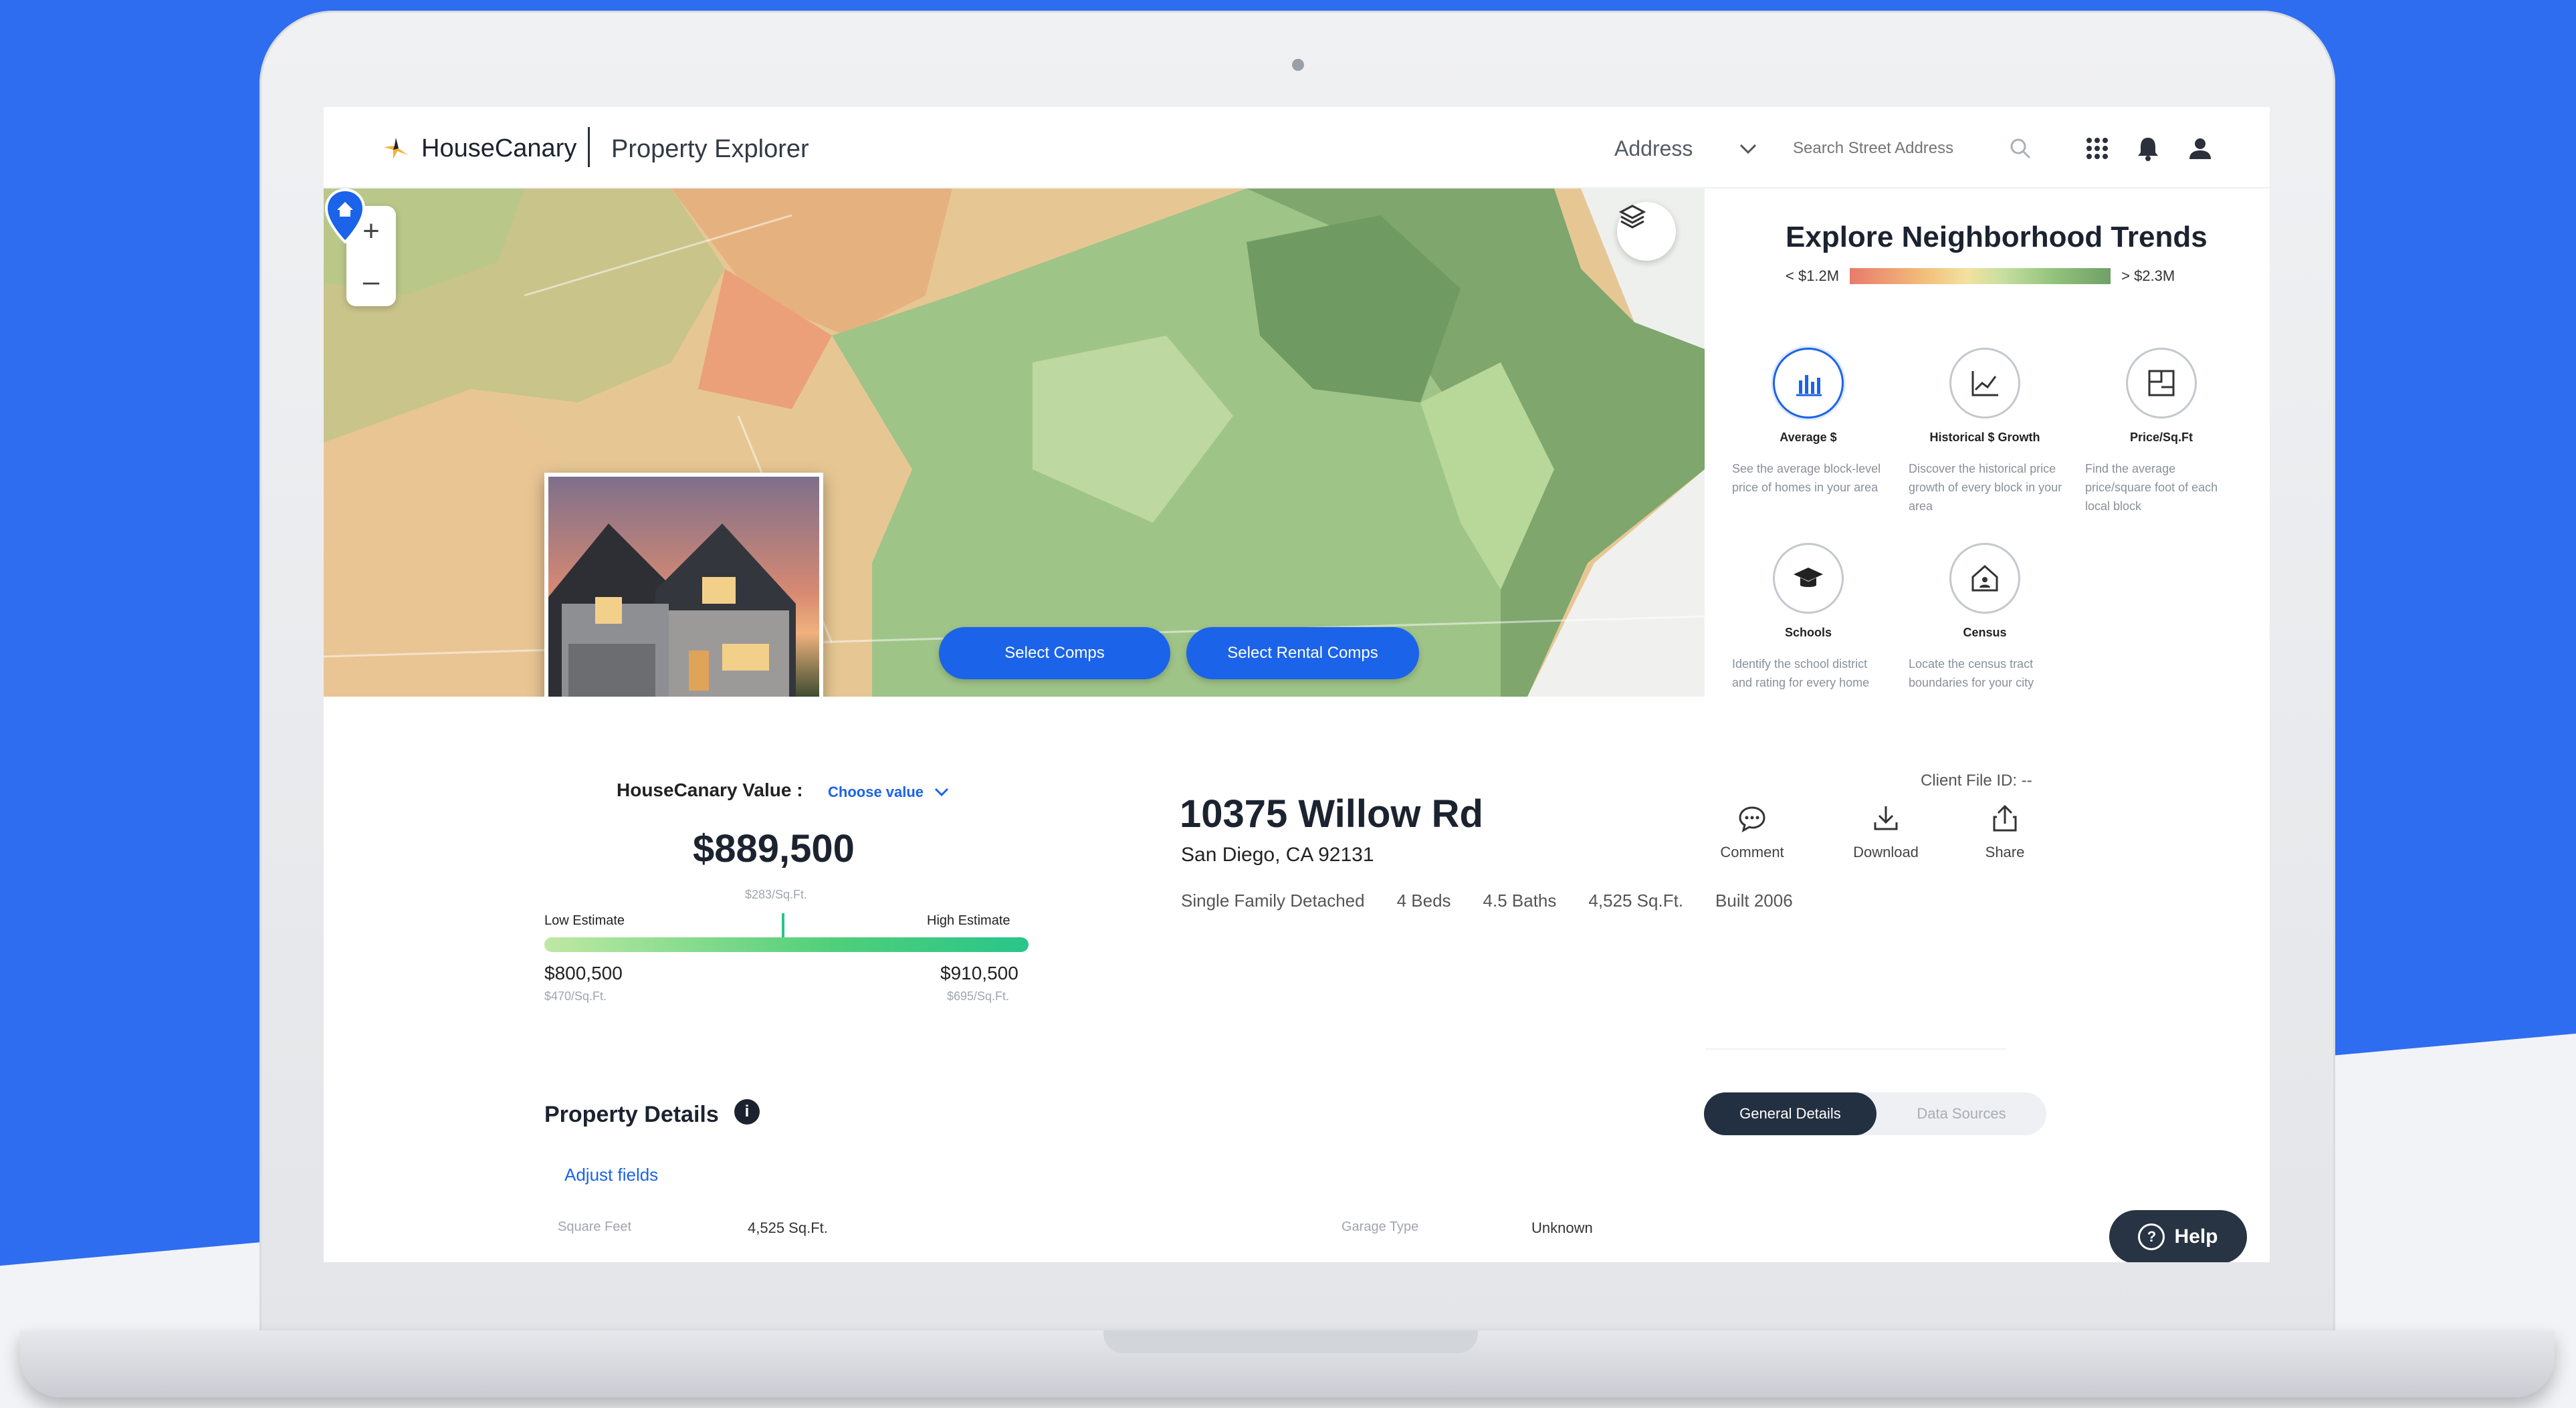 The image size is (2576, 1408). I want to click on search-icon, so click(2020, 148).